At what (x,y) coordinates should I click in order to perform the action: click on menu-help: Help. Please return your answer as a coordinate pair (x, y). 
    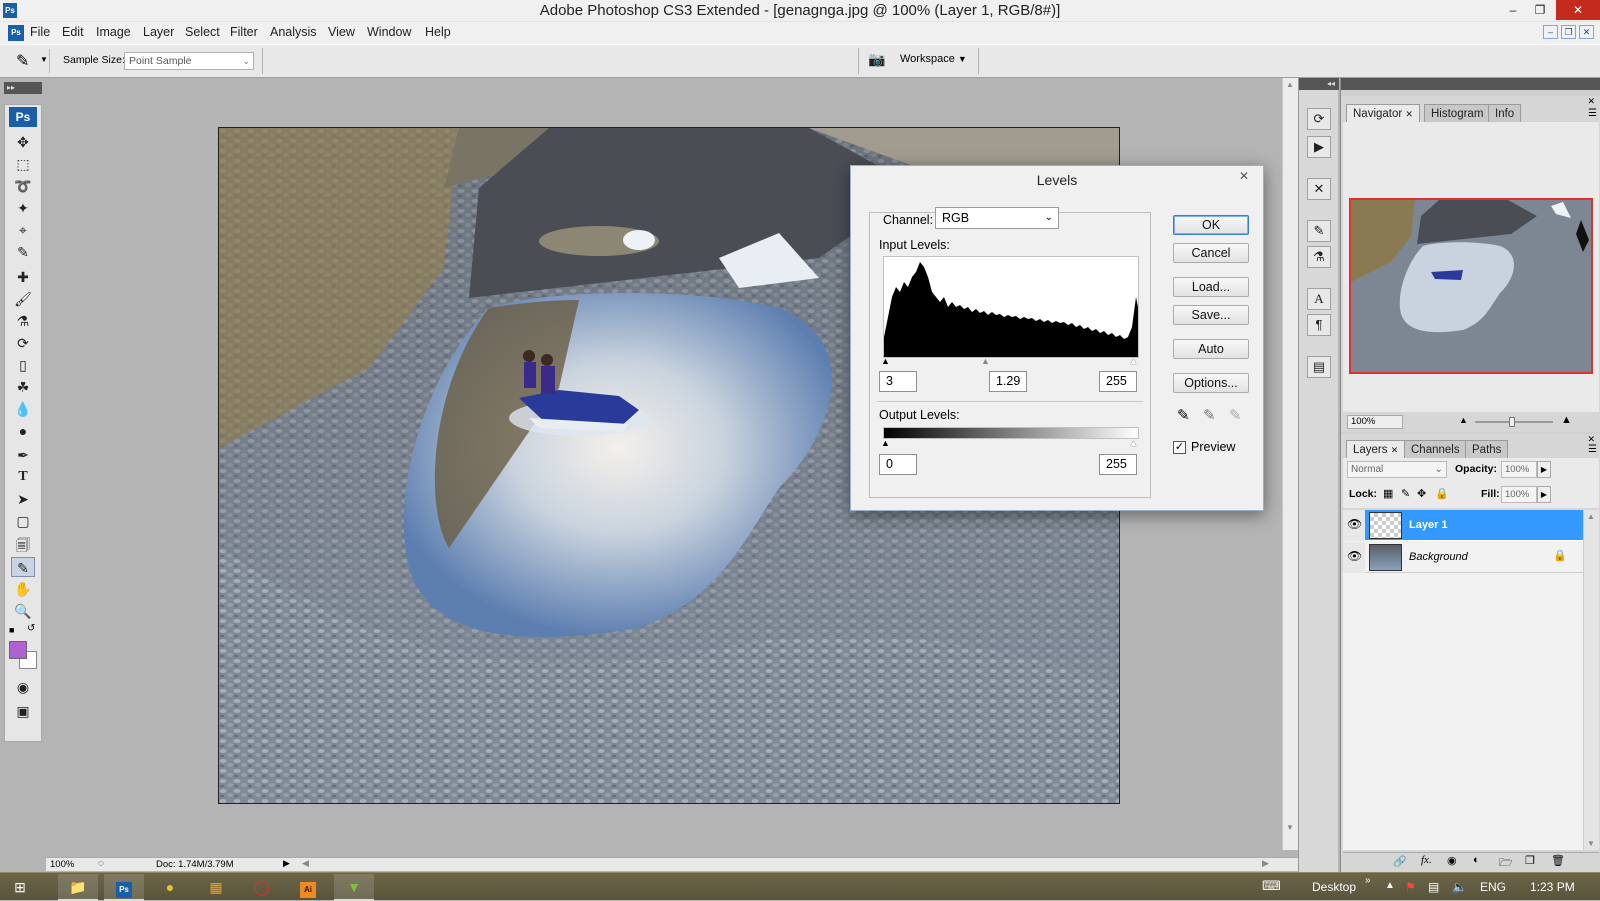
    Looking at the image, I should click on (438, 32).